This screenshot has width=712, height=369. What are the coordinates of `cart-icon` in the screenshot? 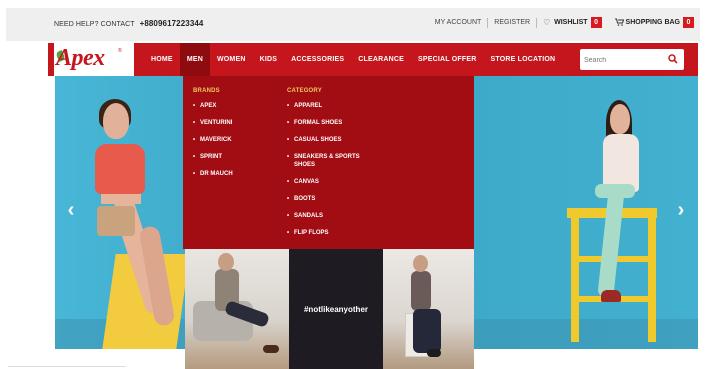 It's located at (619, 23).